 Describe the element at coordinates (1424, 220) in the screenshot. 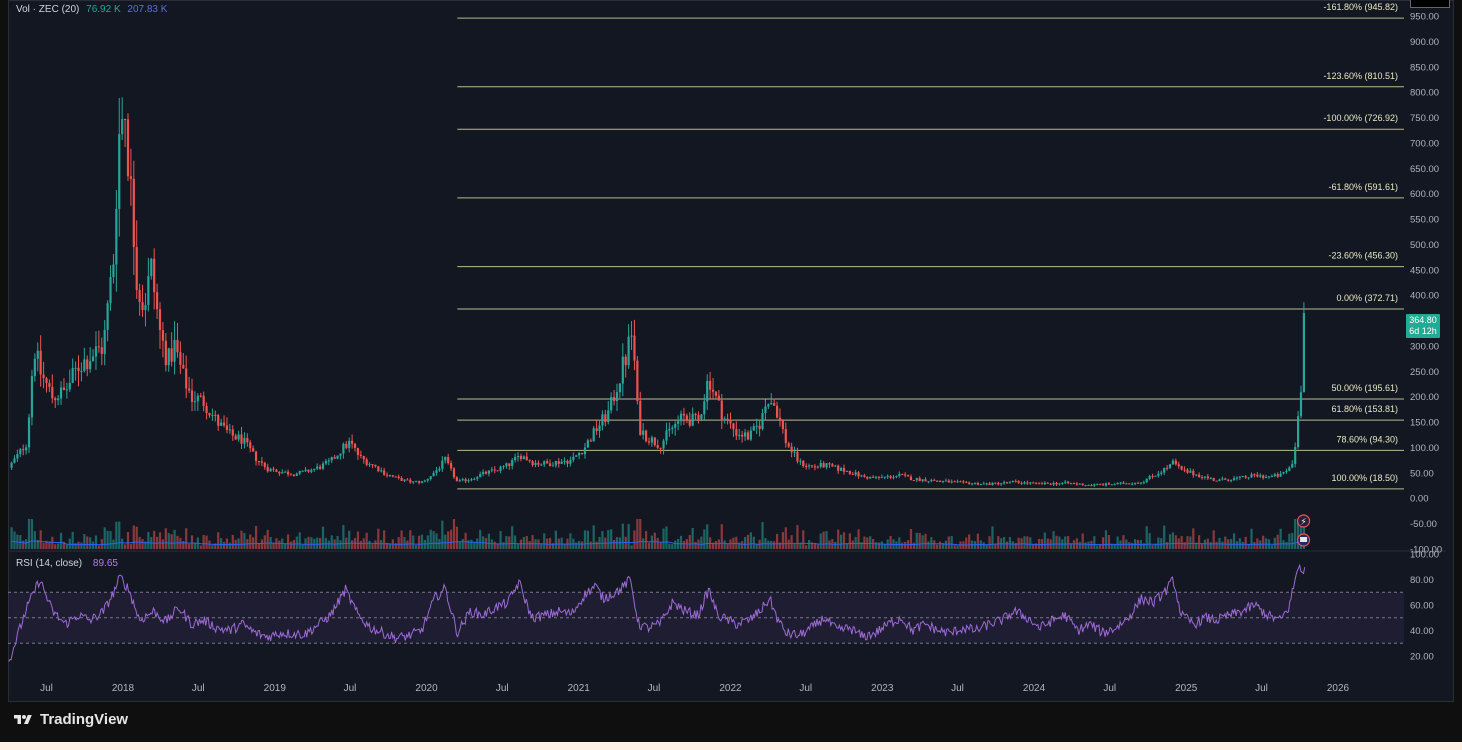

I see `price-tick-label: 550.00` at that location.